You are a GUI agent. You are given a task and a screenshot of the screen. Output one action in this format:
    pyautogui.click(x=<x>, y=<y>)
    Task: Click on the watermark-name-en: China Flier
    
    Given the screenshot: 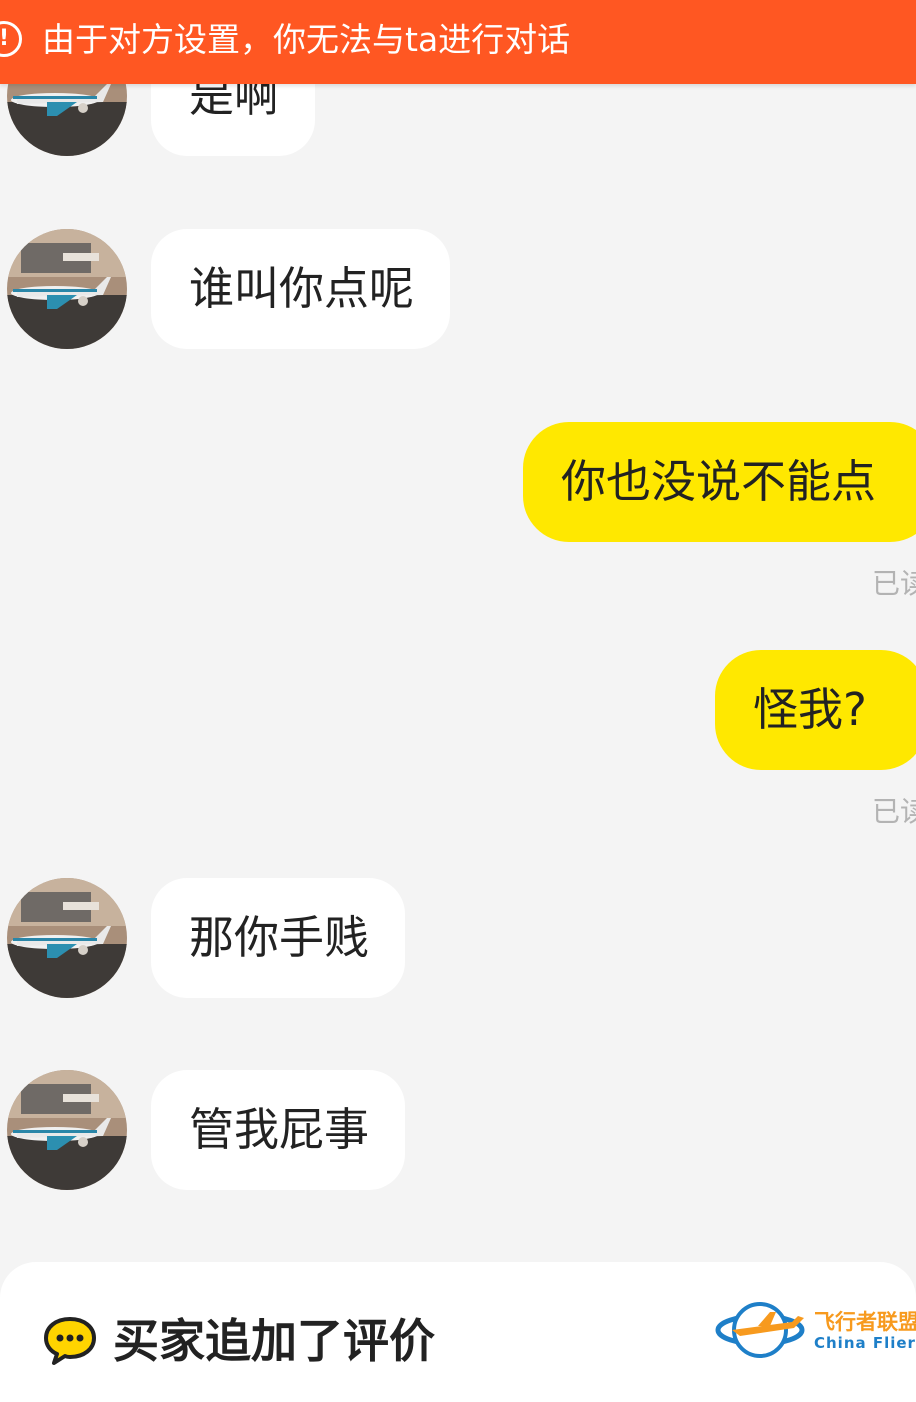 What is the action you would take?
    pyautogui.click(x=865, y=1343)
    